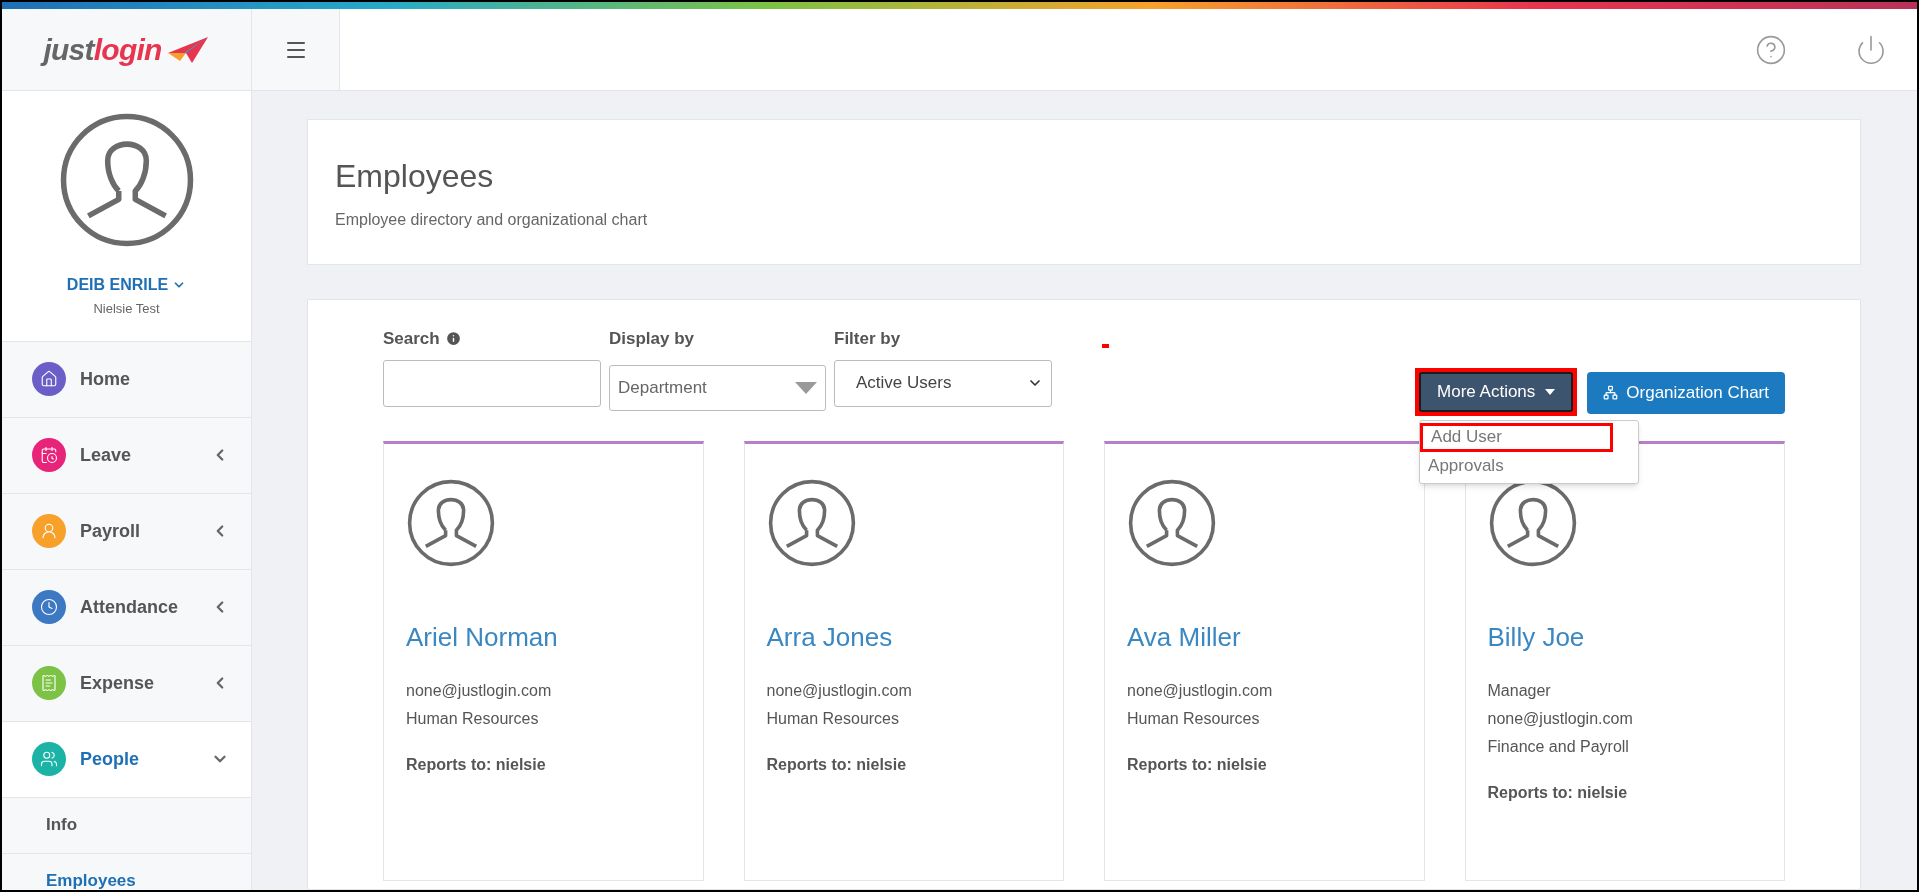 The height and width of the screenshot is (892, 1919). I want to click on employee-name: Billy Joe, so click(1624, 637).